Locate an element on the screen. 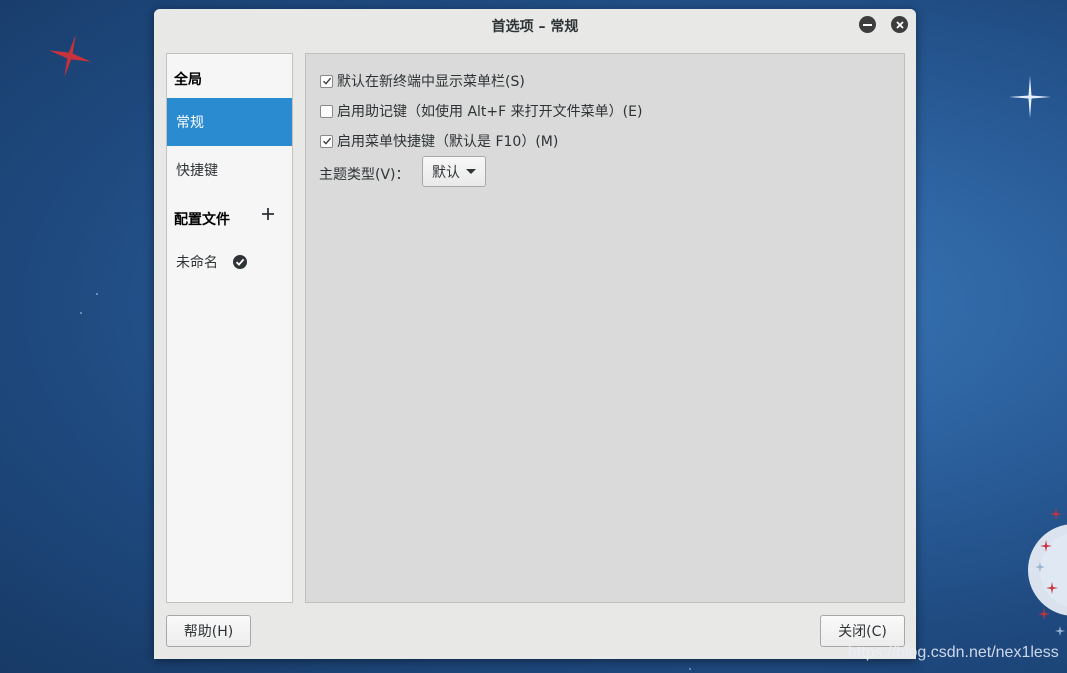 The height and width of the screenshot is (673, 1067). default-profile-check-icon is located at coordinates (240, 262).